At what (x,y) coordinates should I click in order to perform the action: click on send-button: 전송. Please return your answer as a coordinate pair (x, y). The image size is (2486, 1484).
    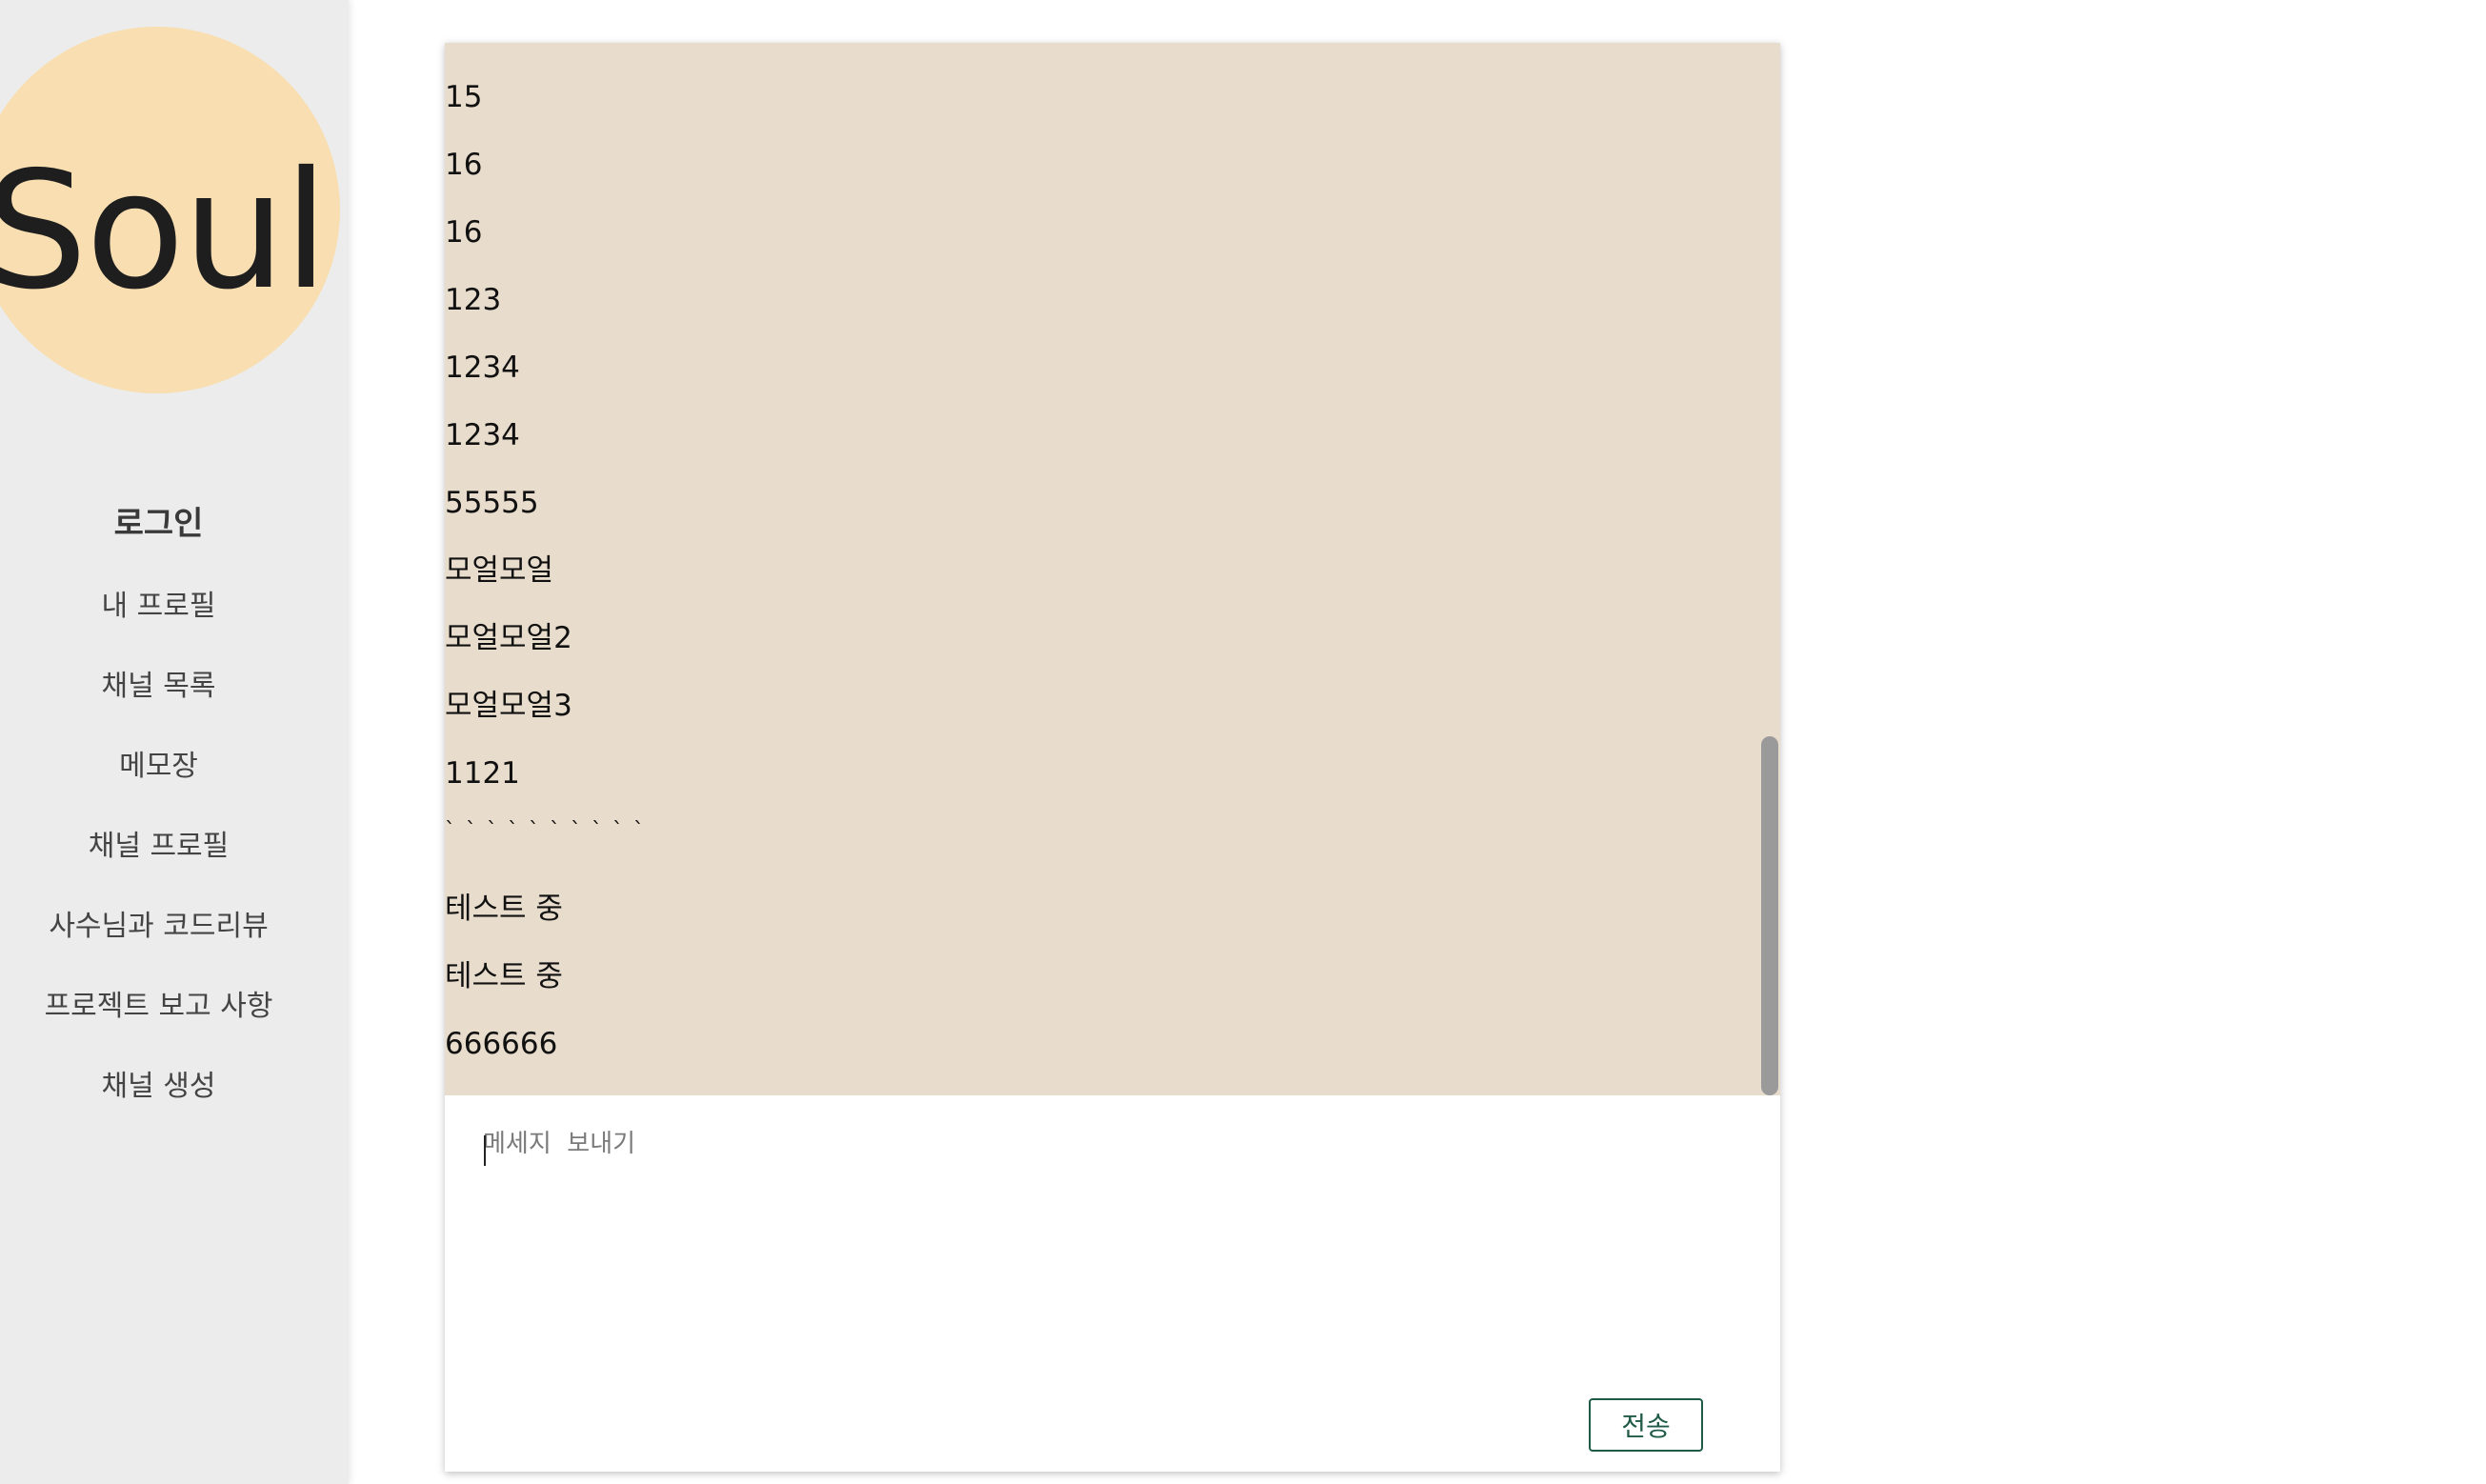
    Looking at the image, I should click on (1646, 1425).